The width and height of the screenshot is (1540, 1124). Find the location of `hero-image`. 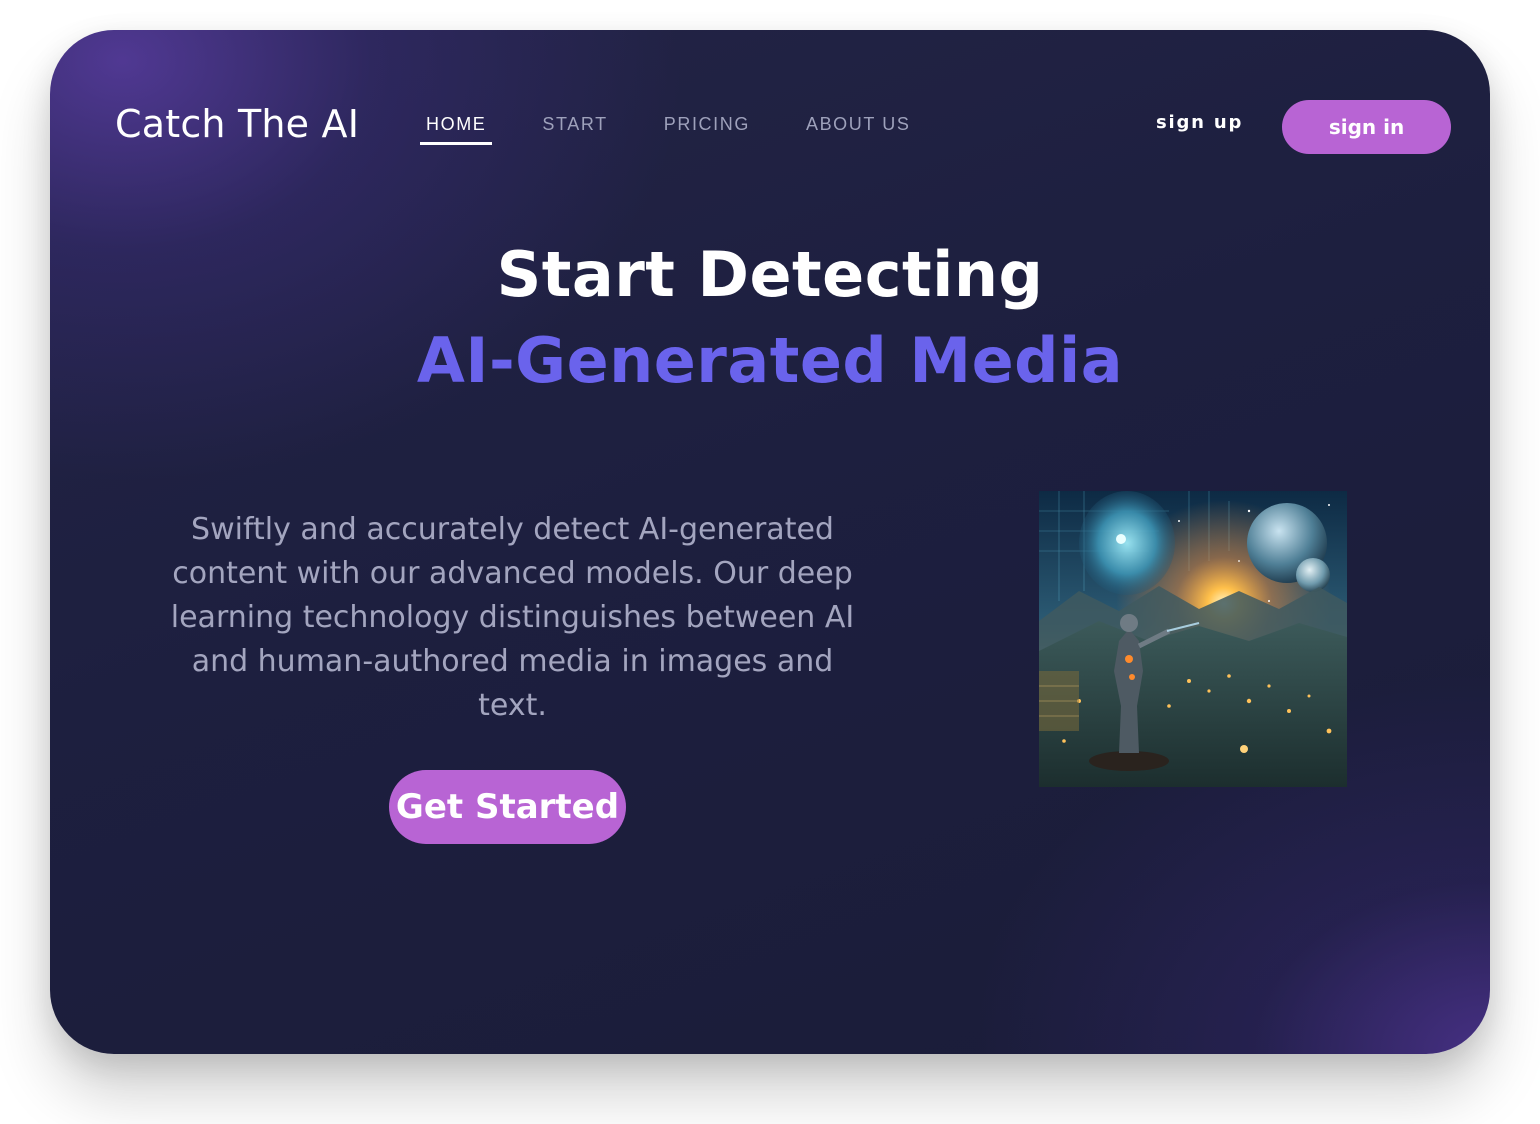

hero-image is located at coordinates (1193, 639).